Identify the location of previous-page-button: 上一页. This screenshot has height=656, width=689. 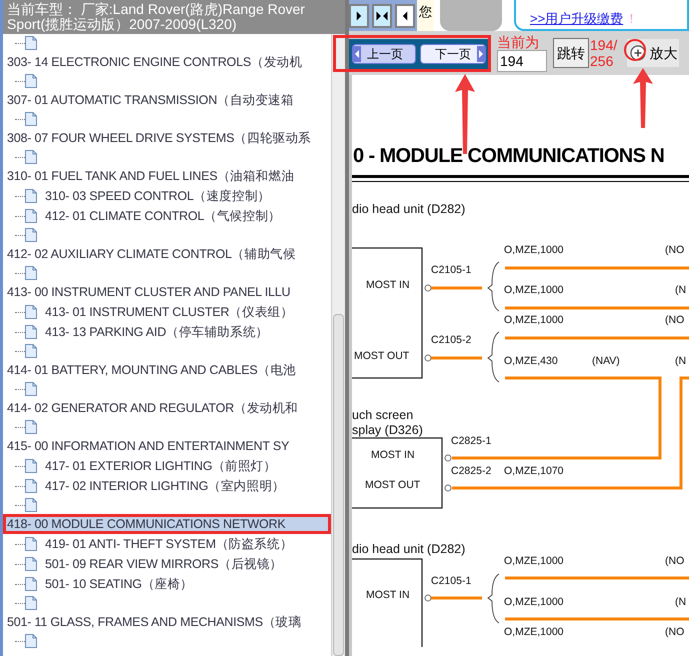
(384, 54).